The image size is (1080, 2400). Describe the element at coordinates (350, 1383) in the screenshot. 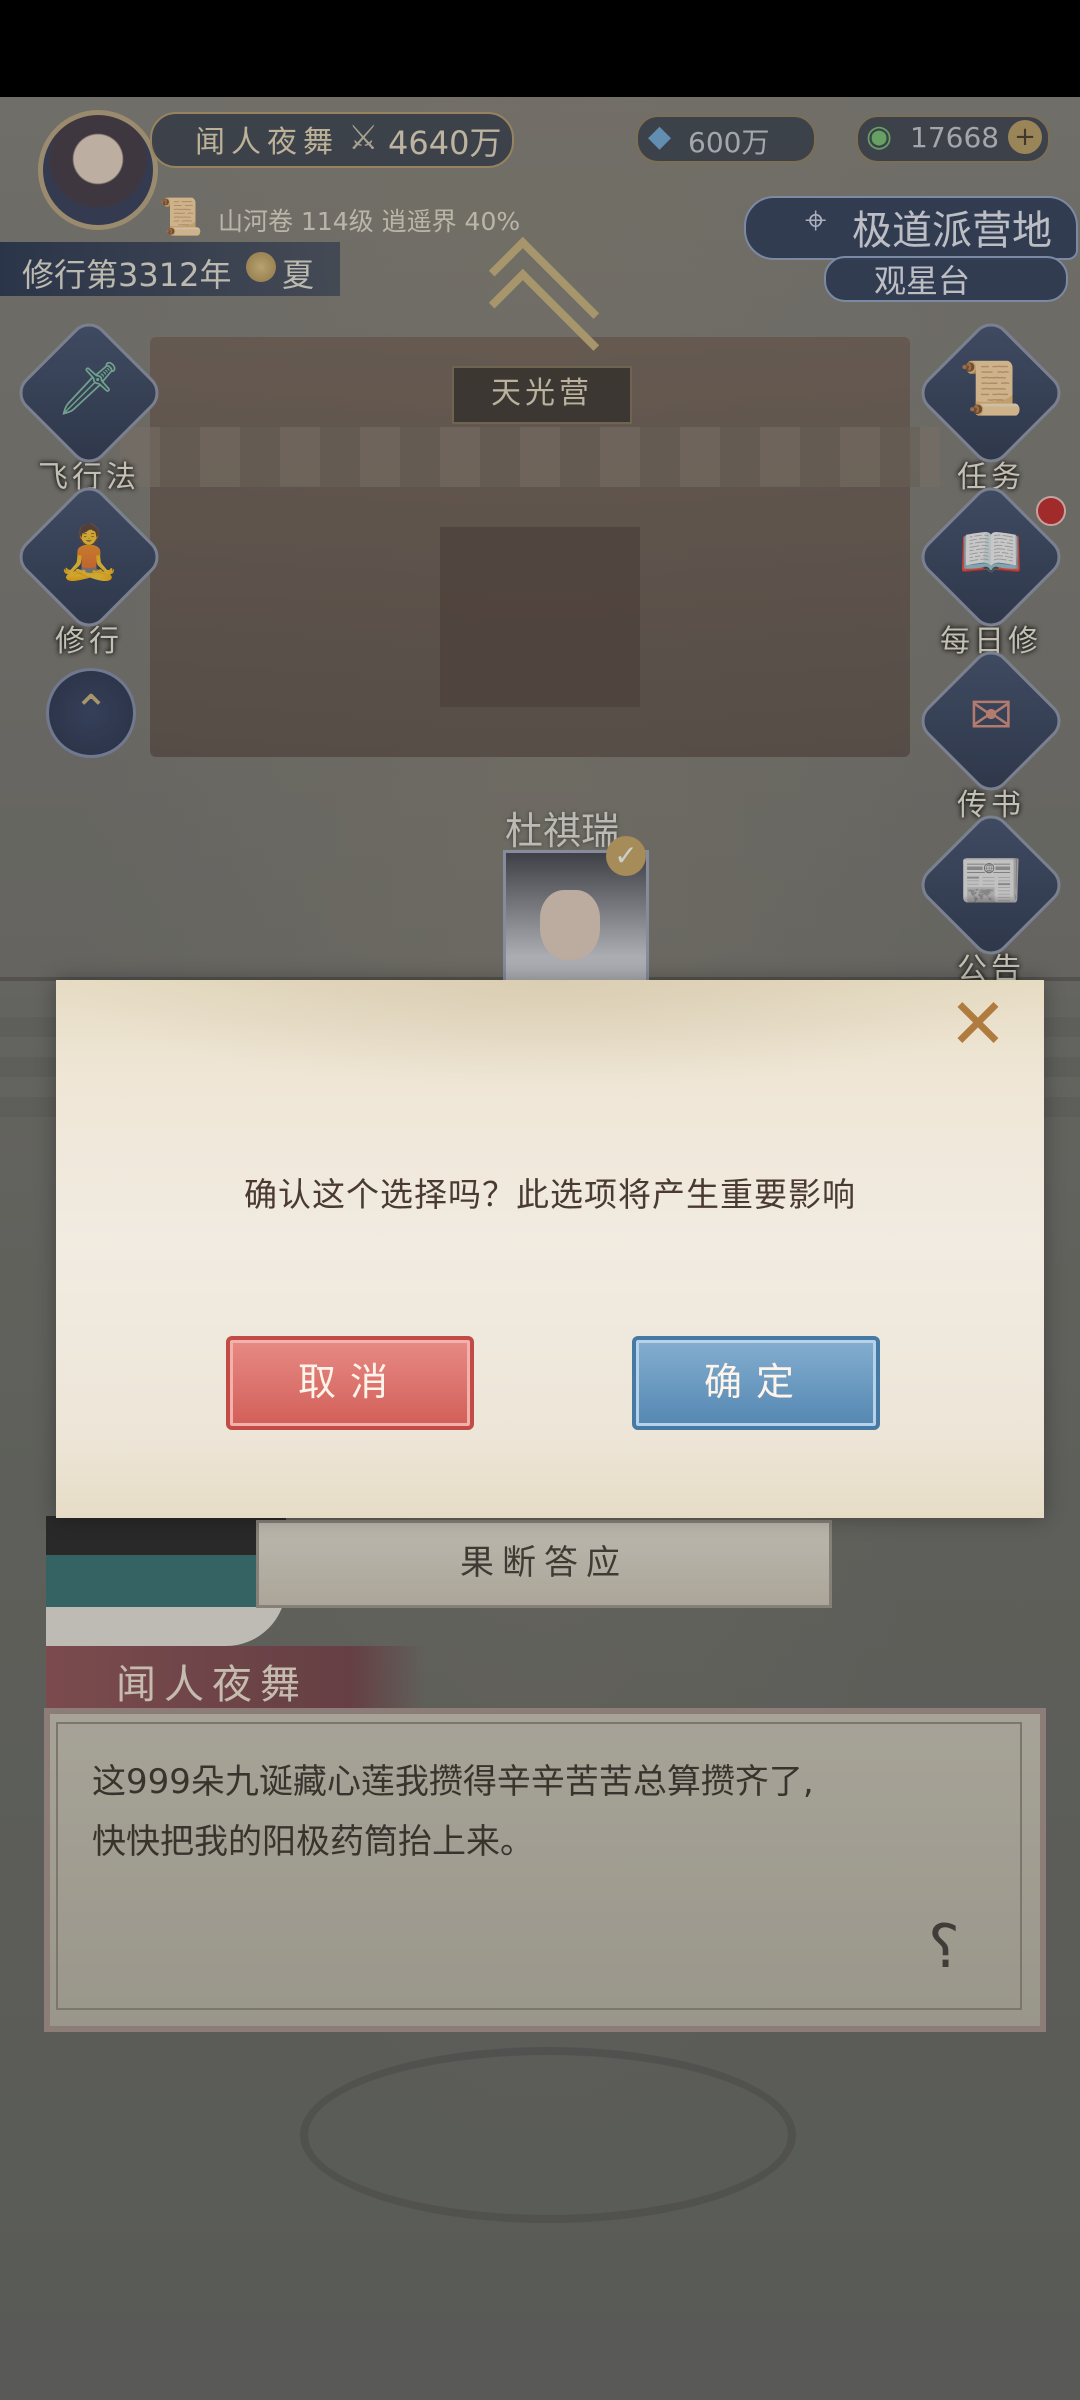

I see `cancel-button: 取消` at that location.